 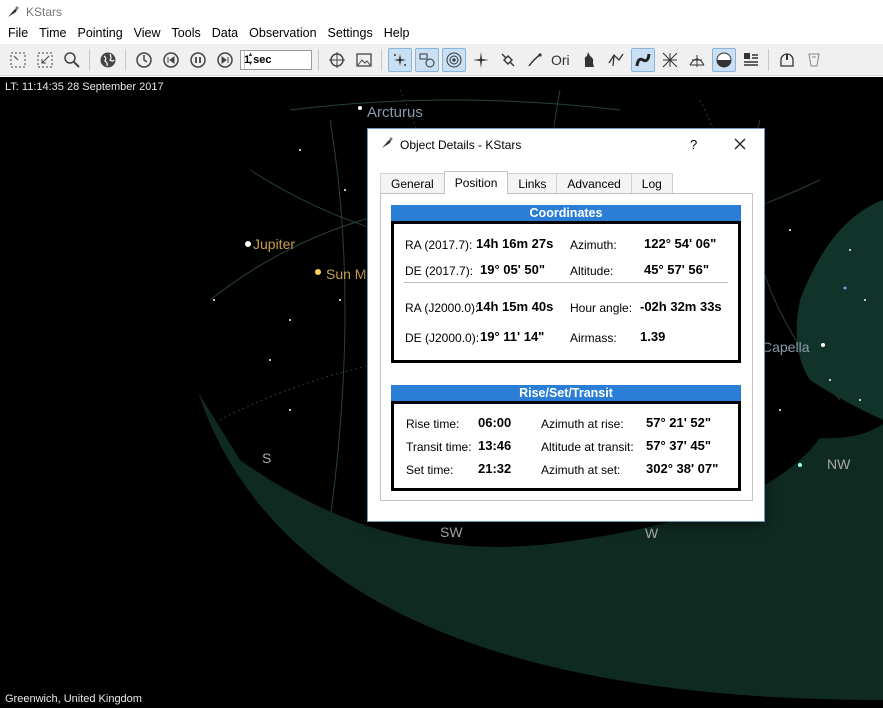 I want to click on solar-system-icon, so click(x=453, y=59).